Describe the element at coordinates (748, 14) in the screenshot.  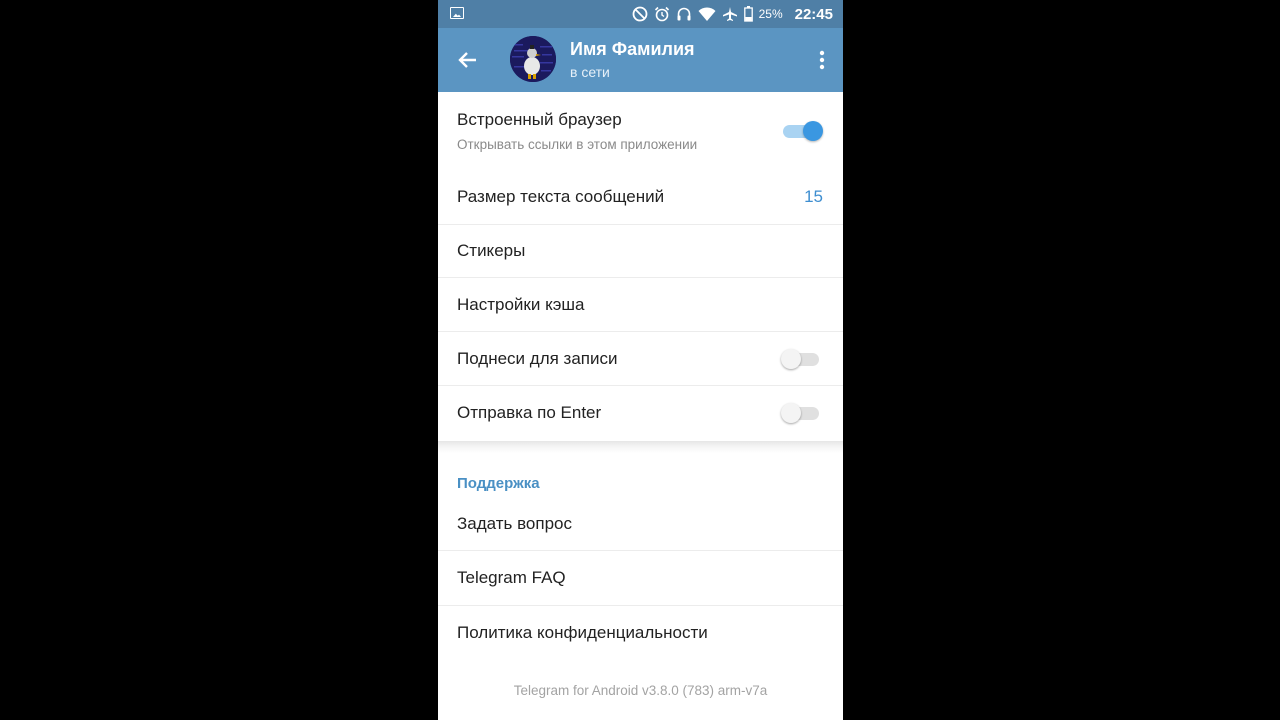
I see `battery-icon` at that location.